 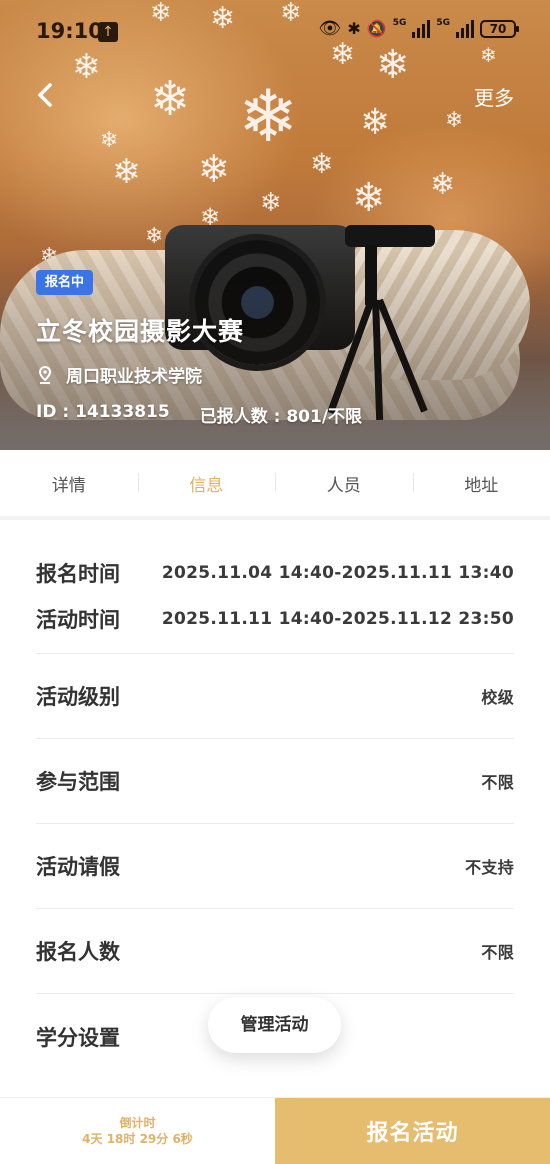 What do you see at coordinates (344, 483) in the screenshot?
I see `tab-people: 人员` at bounding box center [344, 483].